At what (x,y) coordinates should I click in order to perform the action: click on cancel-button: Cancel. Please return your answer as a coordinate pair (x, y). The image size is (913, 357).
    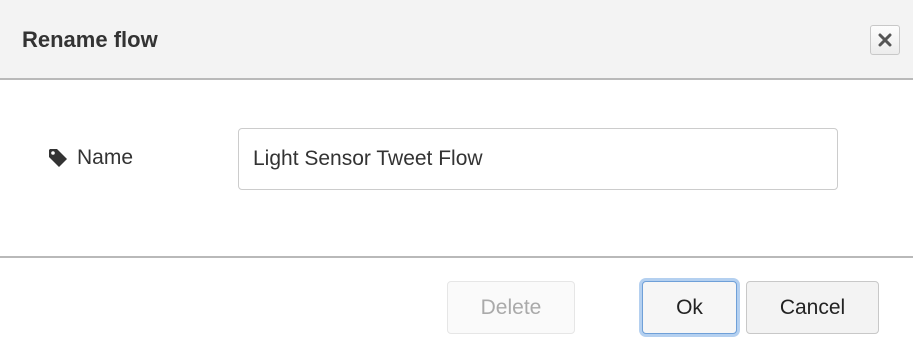
    Looking at the image, I should click on (812, 307).